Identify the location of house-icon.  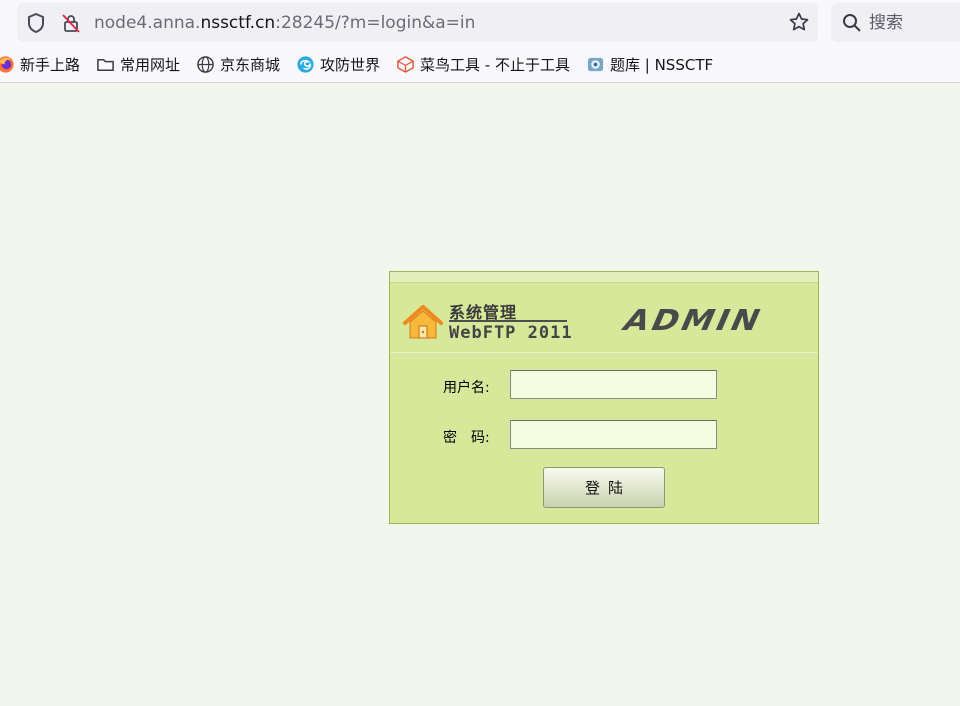
(423, 322).